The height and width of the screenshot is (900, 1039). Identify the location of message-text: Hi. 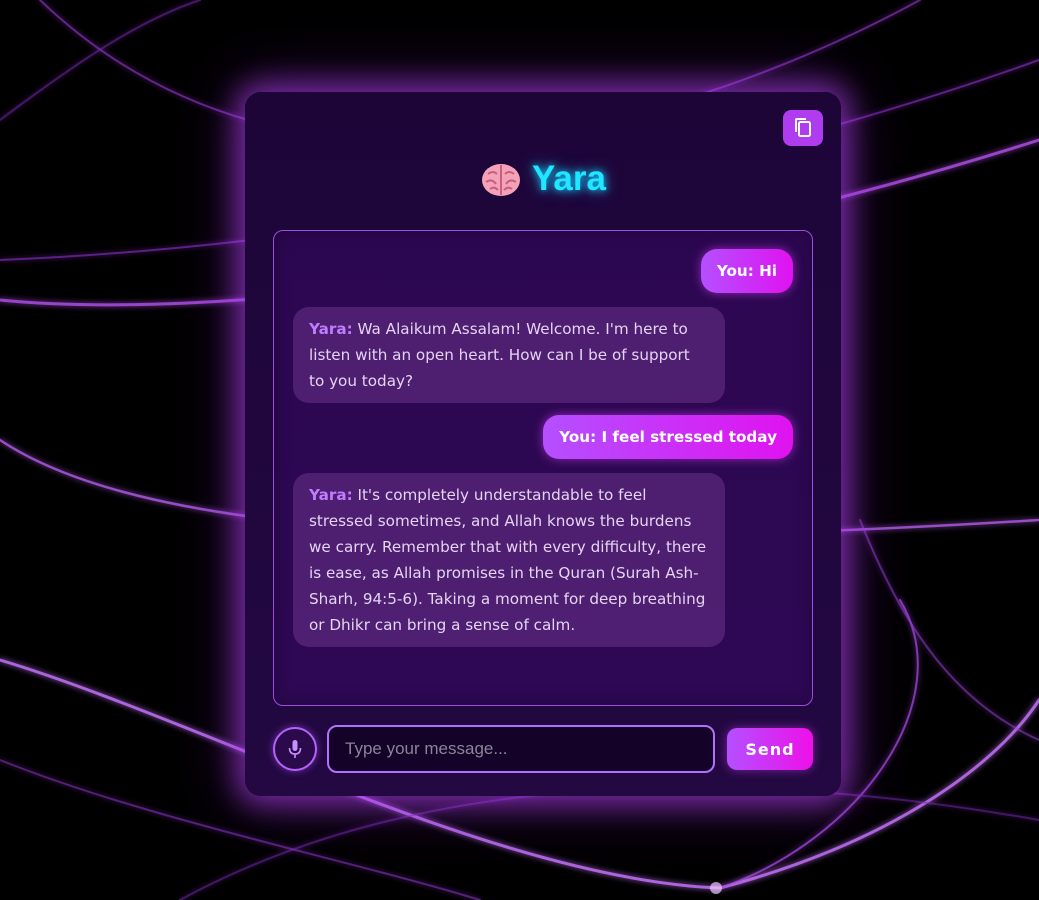
(768, 271).